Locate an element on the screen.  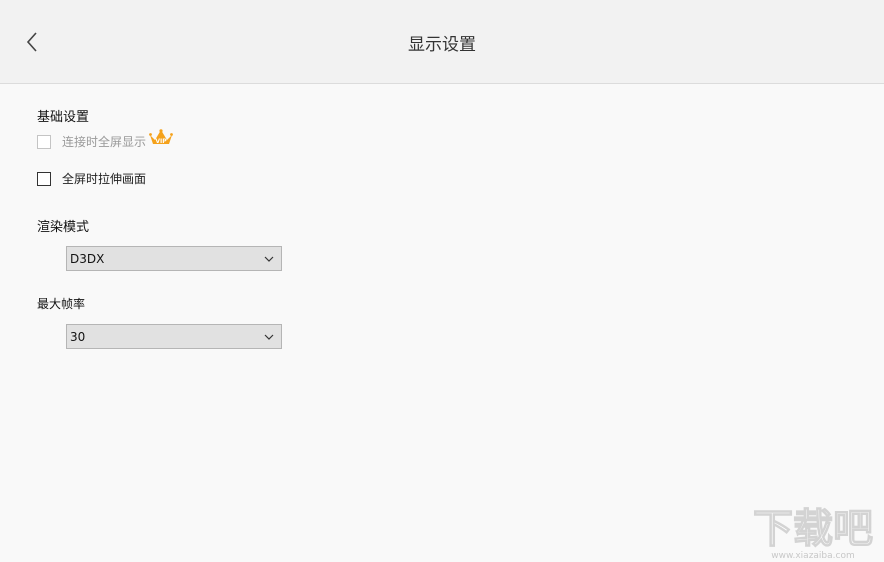
fullscreen-on-connect-checkbox is located at coordinates (44, 141).